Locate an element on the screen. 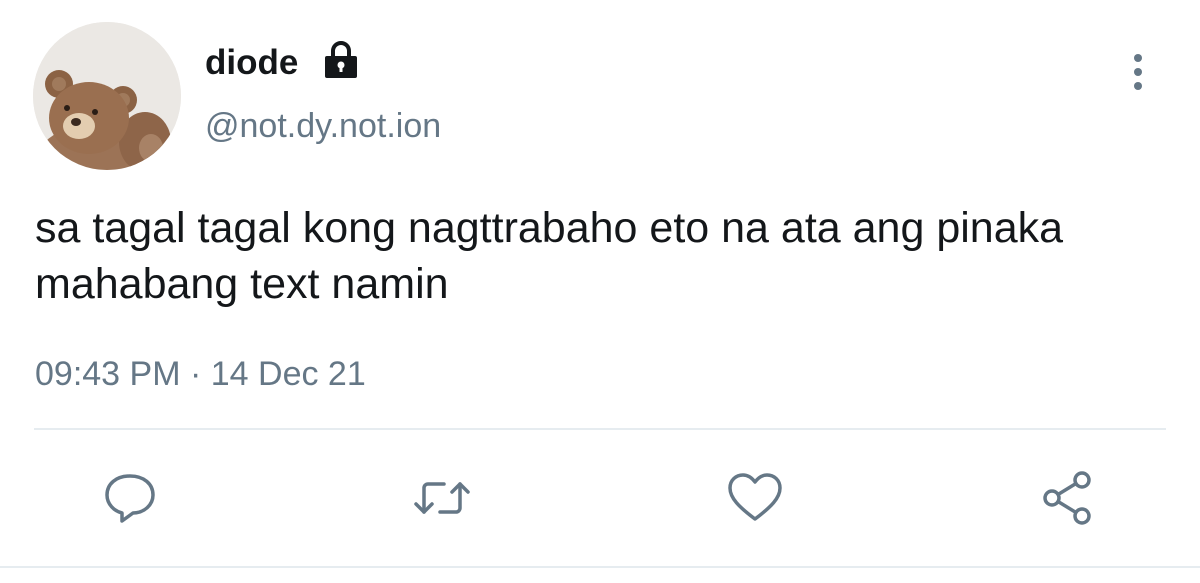 Image resolution: width=1200 pixels, height=583 pixels. share-icon is located at coordinates (1067, 498).